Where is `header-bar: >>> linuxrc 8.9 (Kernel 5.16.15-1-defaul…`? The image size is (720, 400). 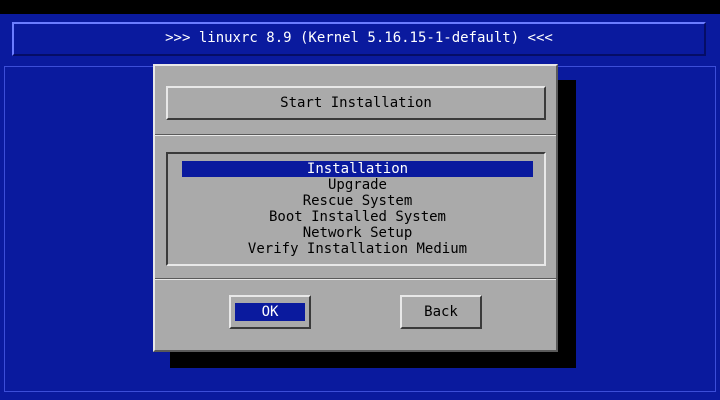
header-bar: >>> linuxrc 8.9 (Kernel 5.16.15-1-defaul… is located at coordinates (359, 39).